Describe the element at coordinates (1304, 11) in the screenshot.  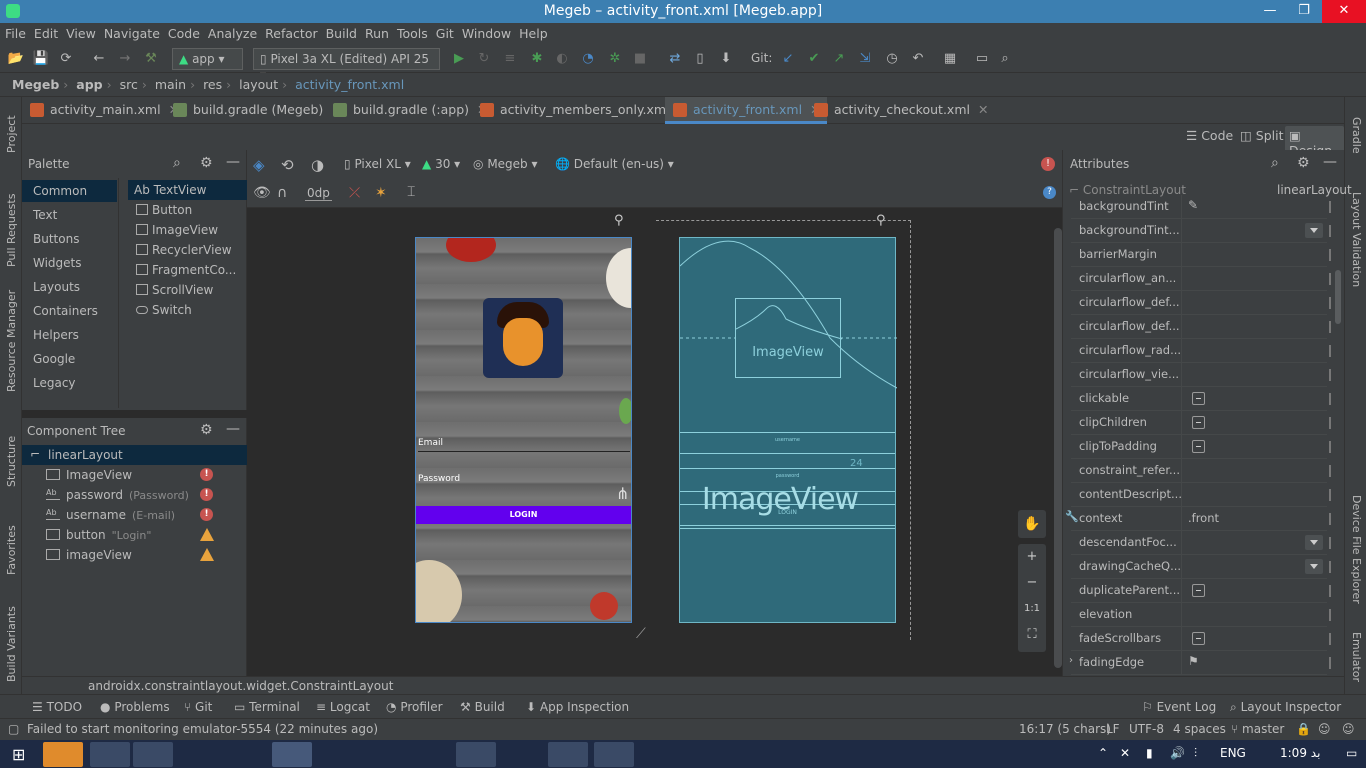
I see `maximize-button: ❐` at that location.